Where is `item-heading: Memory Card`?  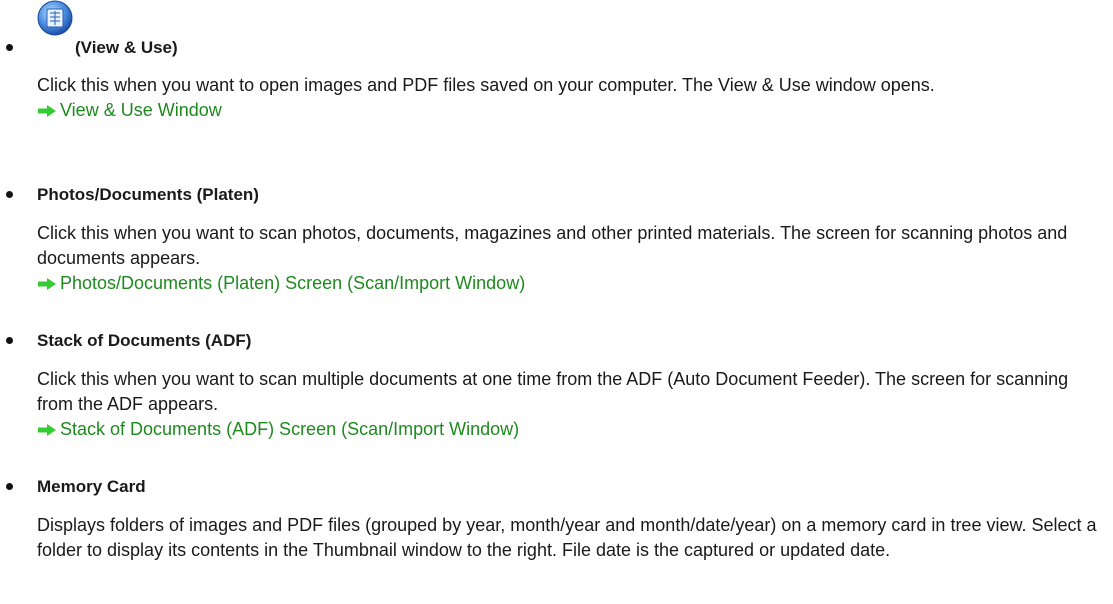 item-heading: Memory Card is located at coordinates (91, 486).